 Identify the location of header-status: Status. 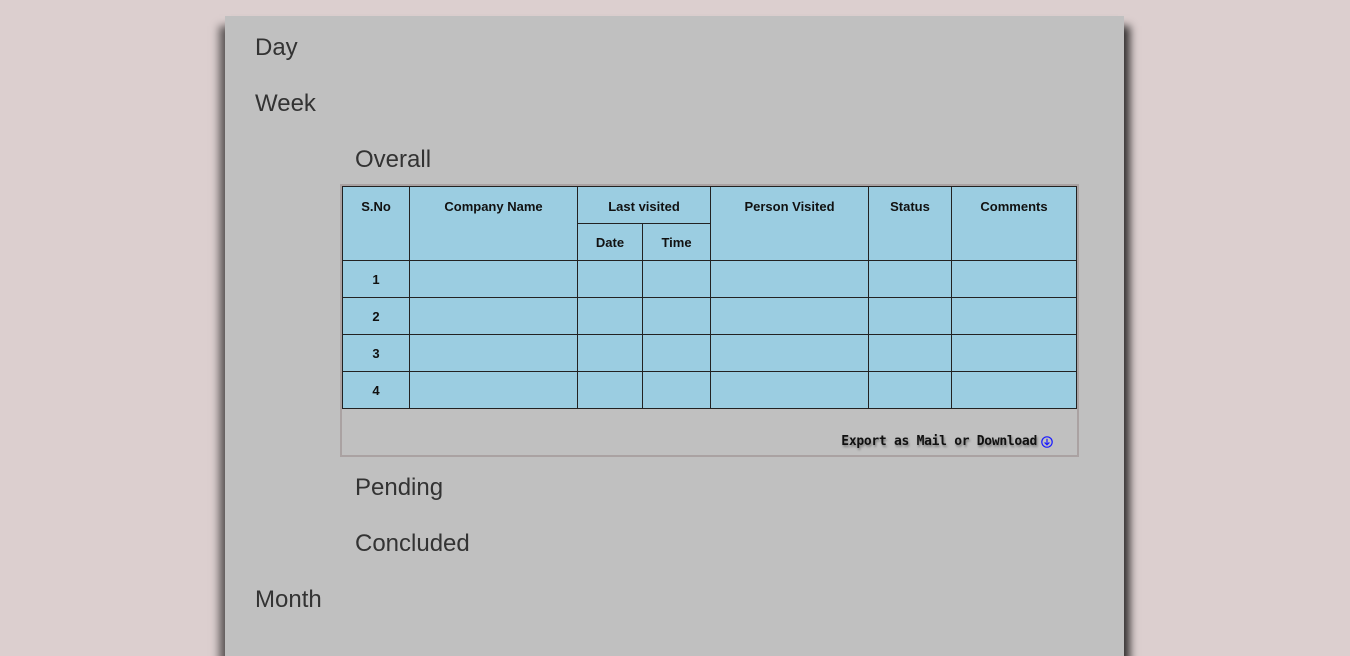
(910, 223).